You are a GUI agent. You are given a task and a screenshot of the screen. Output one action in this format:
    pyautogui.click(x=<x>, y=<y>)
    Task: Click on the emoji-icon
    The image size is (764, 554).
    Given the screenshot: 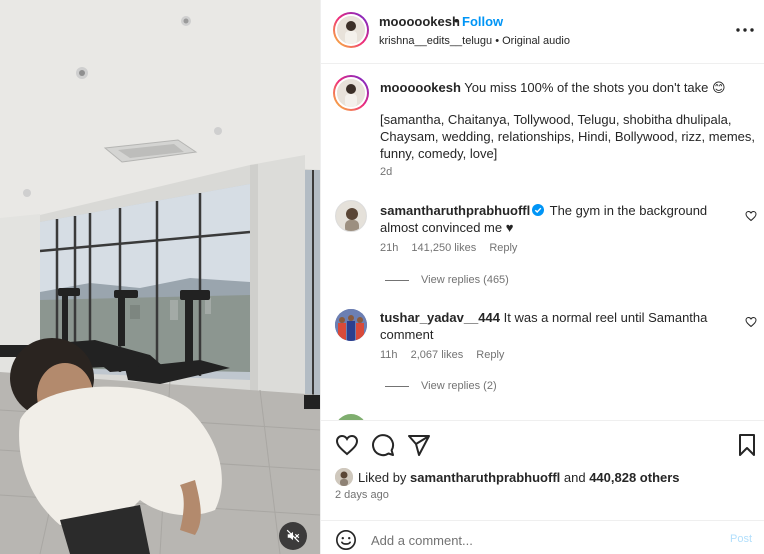 What is the action you would take?
    pyautogui.click(x=346, y=540)
    